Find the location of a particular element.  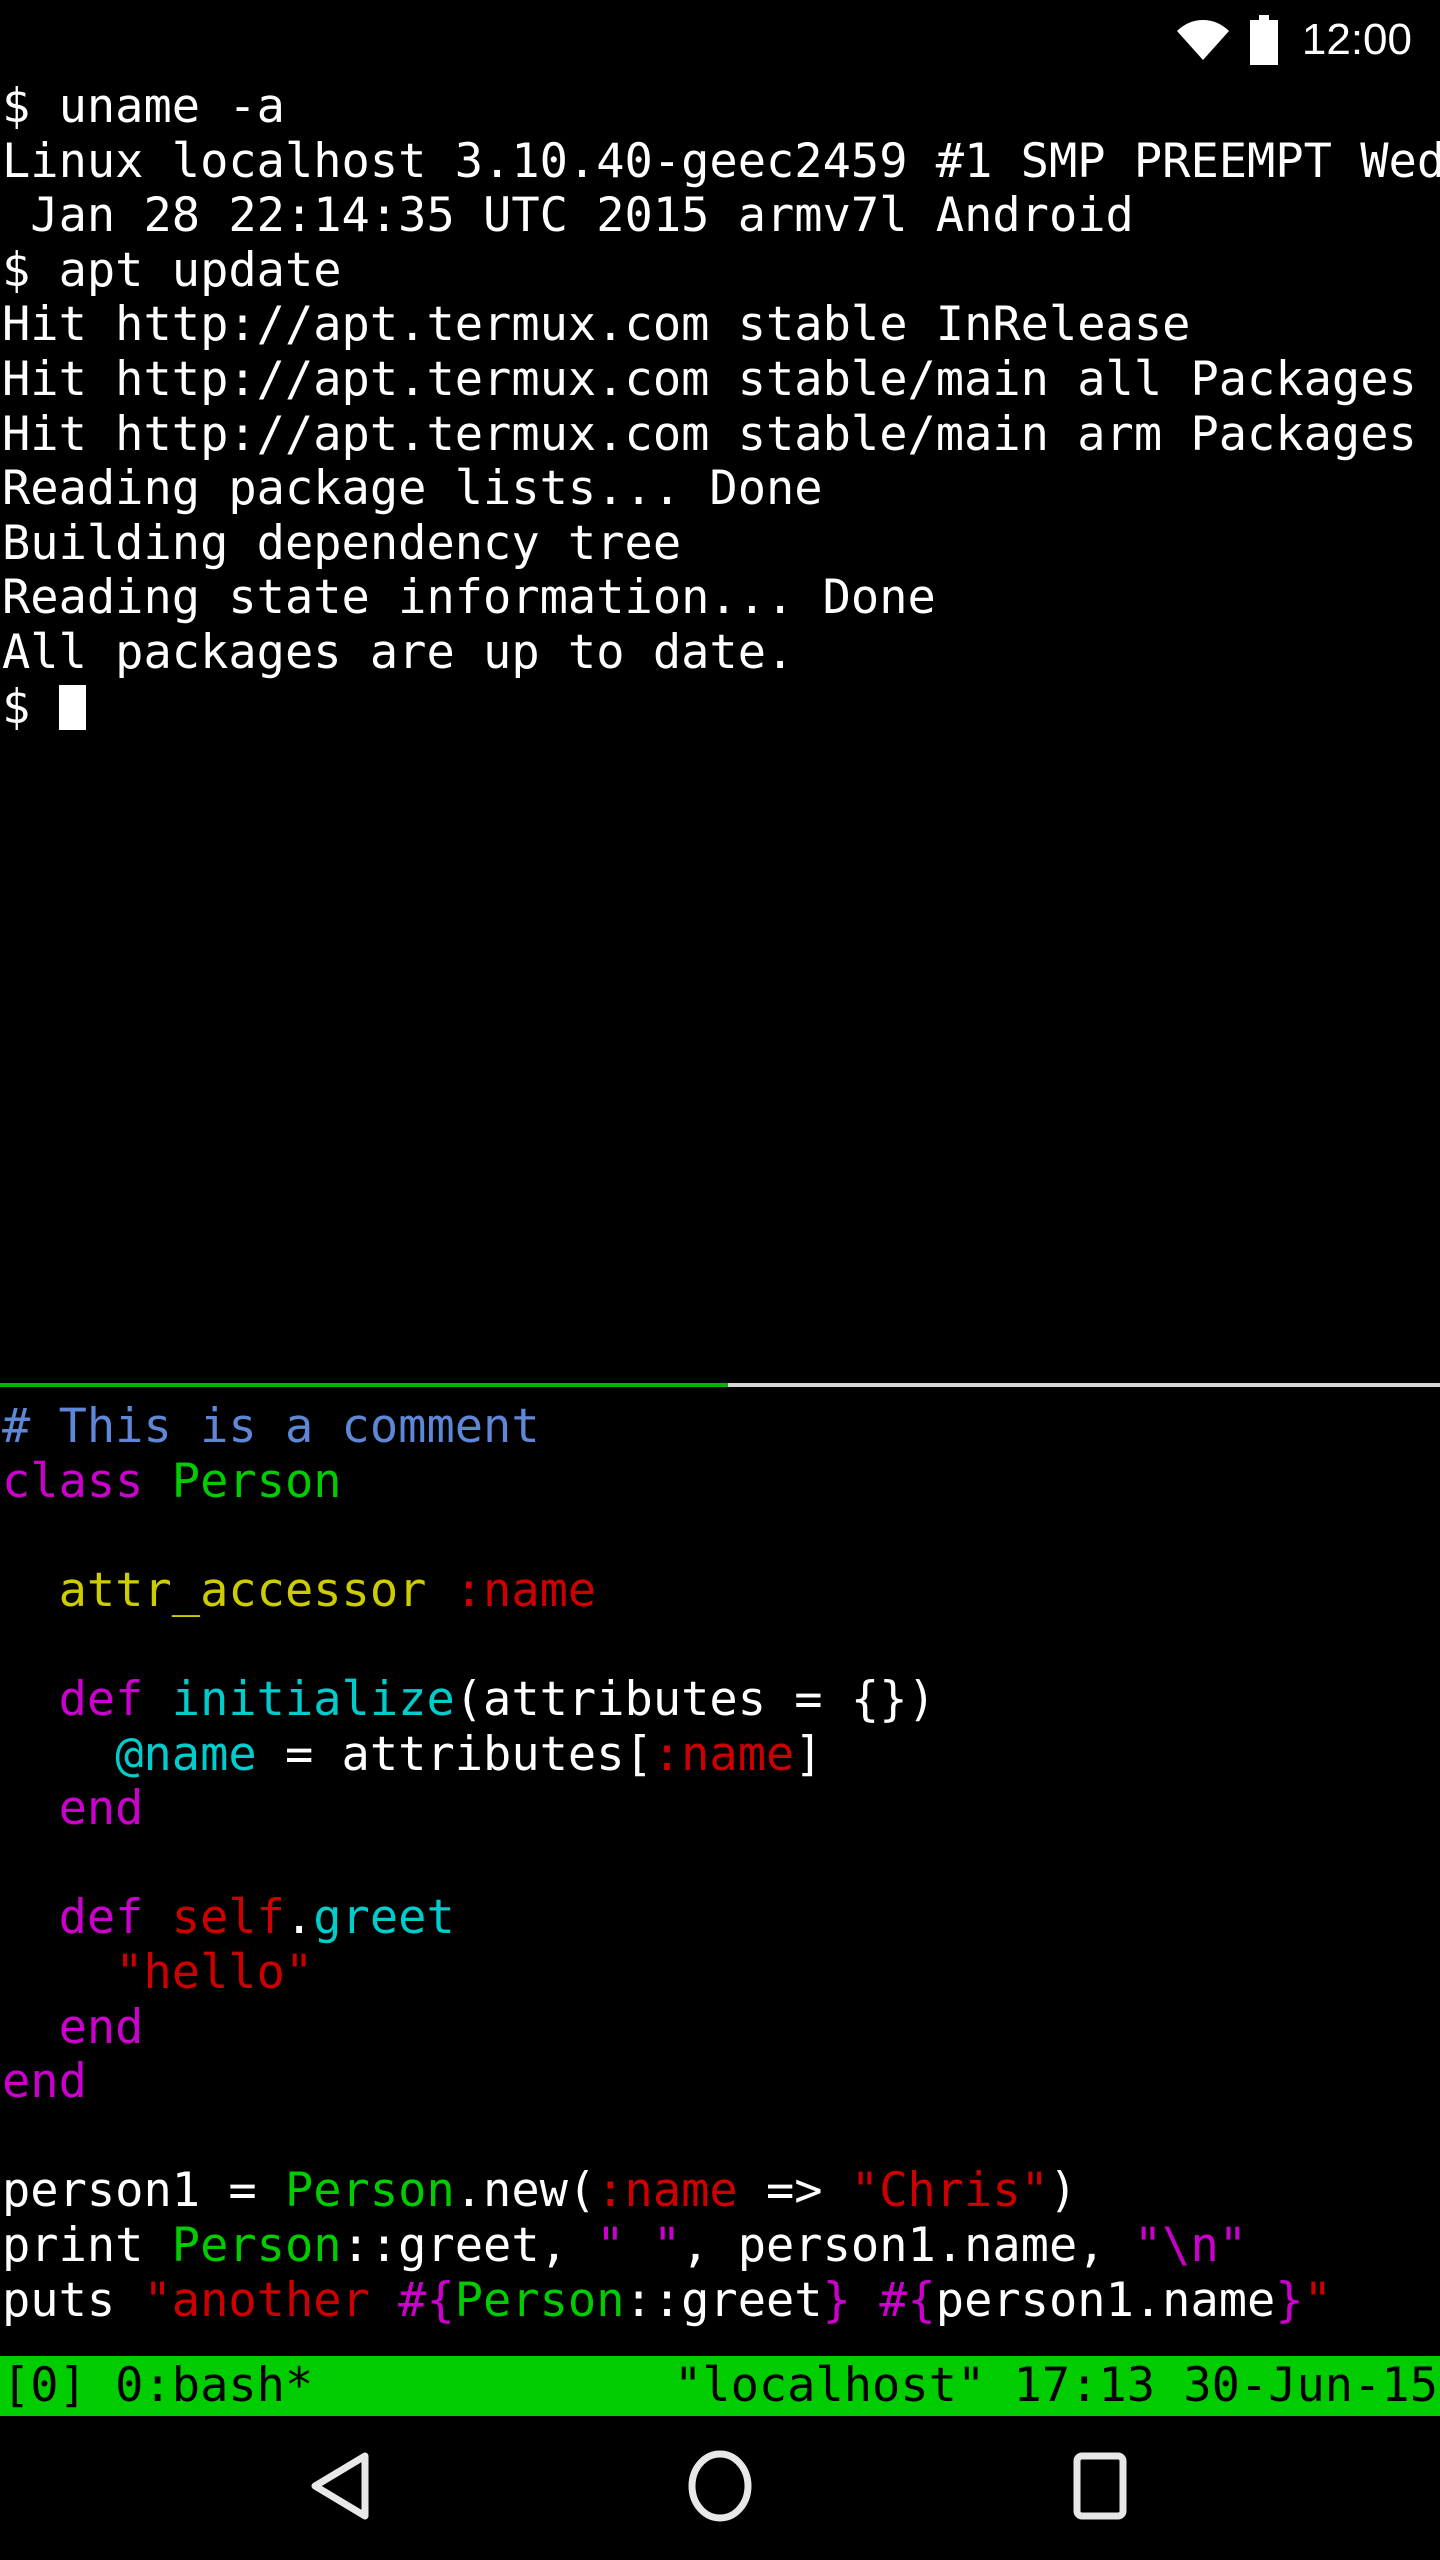

android-status-bar: 12:00 is located at coordinates (720, 40).